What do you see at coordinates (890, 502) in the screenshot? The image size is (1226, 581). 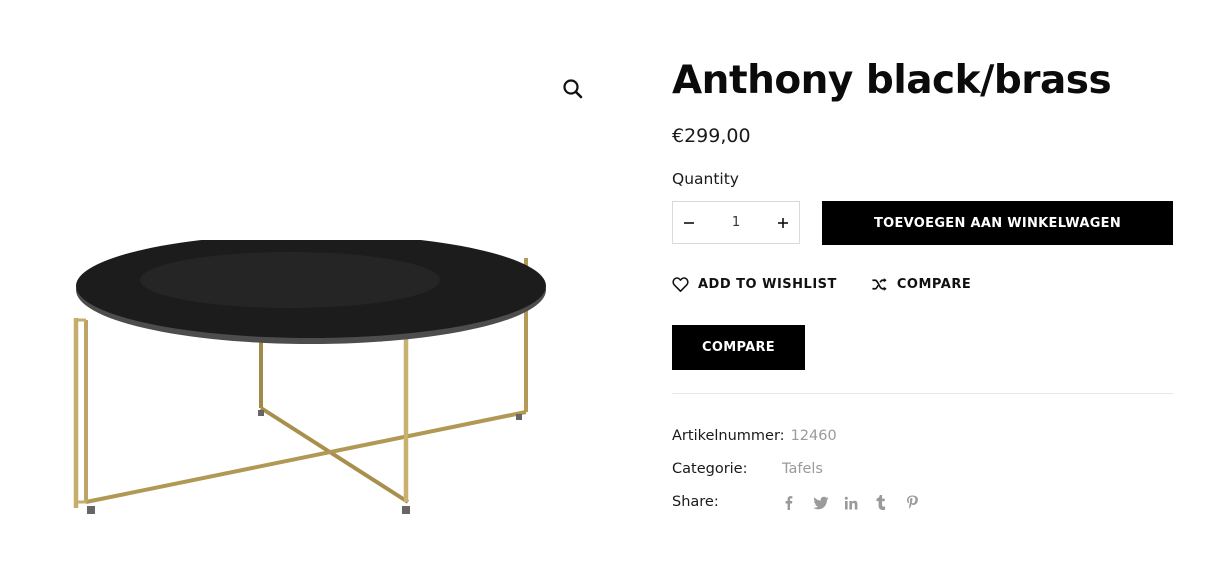 I see `tumblr-icon` at bounding box center [890, 502].